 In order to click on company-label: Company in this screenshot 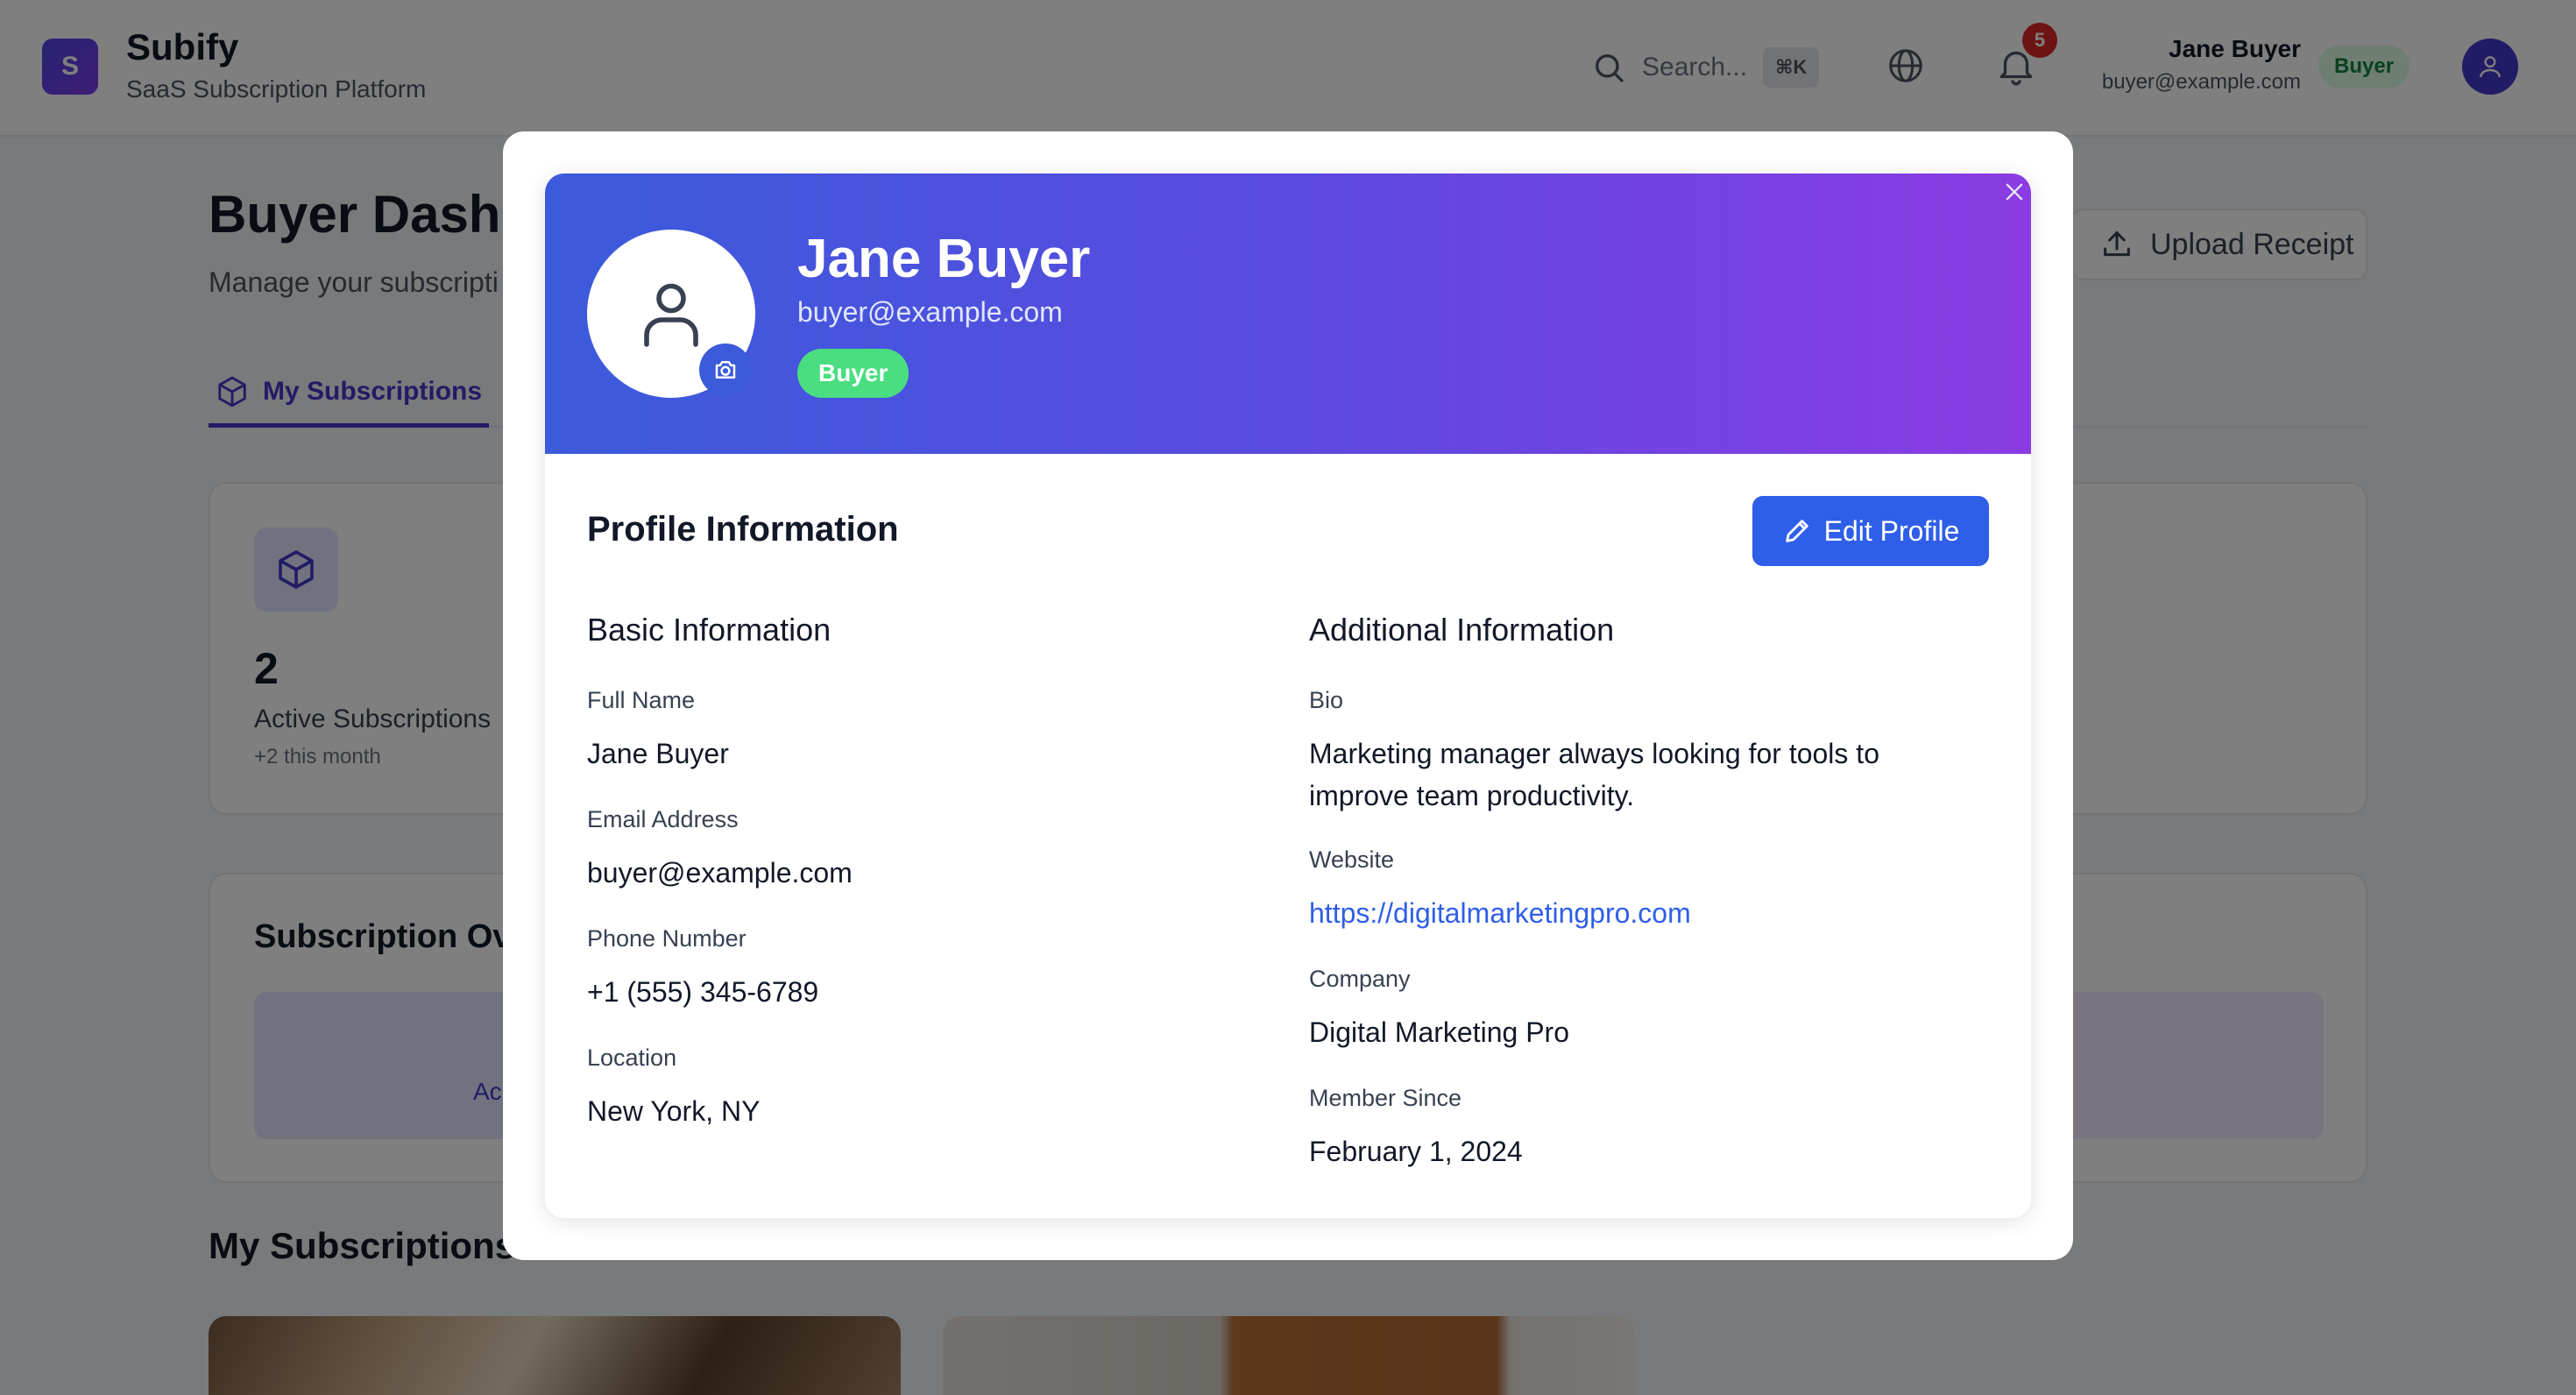, I will do `click(1360, 979)`.